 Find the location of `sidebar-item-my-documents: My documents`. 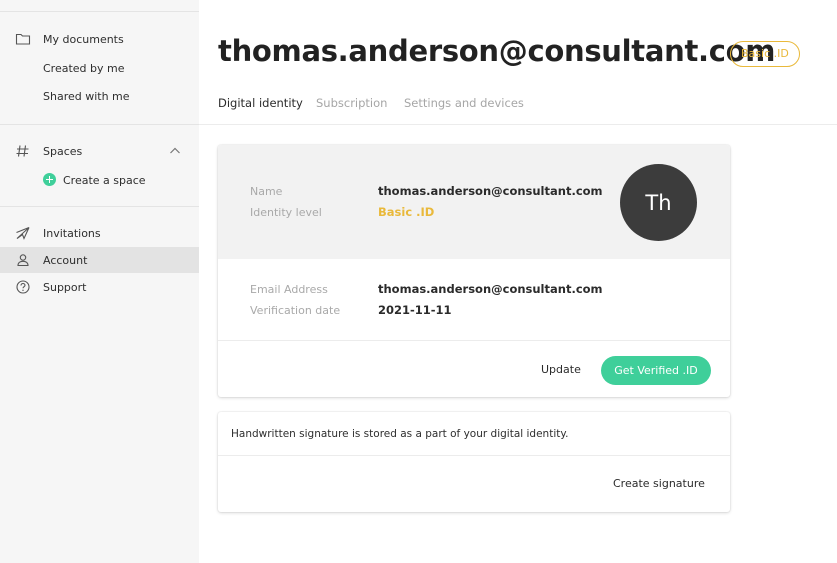

sidebar-item-my-documents: My documents is located at coordinates (99, 39).